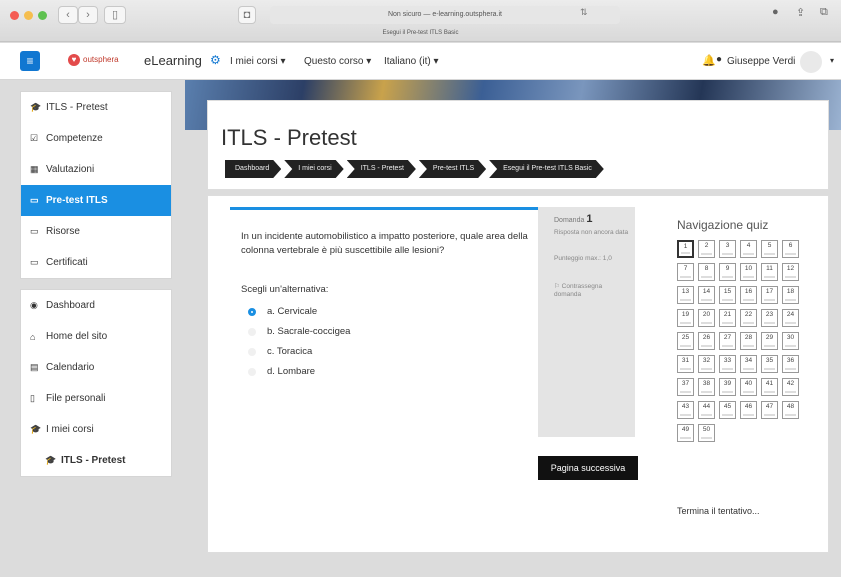 This screenshot has height=577, width=841. I want to click on quiz-nav-question-button: 37, so click(685, 387).